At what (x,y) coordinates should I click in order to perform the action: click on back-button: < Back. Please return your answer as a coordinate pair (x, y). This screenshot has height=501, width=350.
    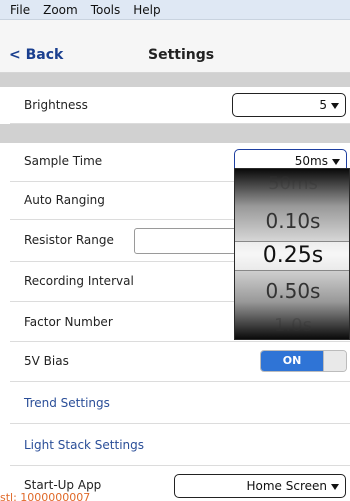
    Looking at the image, I should click on (36, 55).